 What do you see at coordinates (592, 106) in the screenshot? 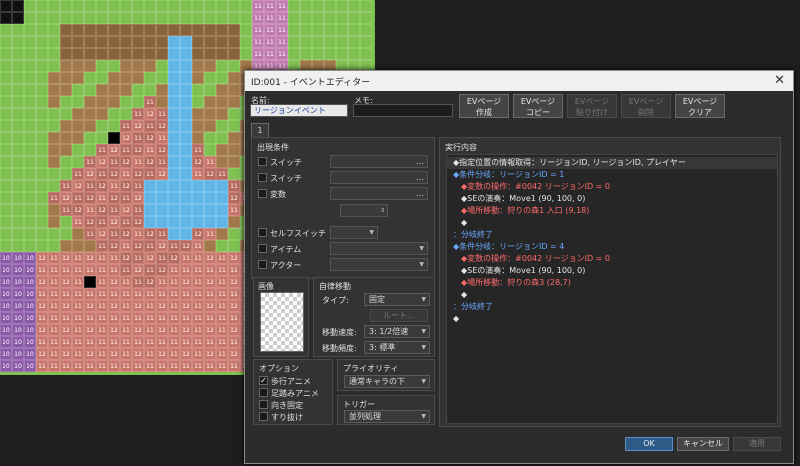
I see `ev-page-button-3: EVページ 貼り付け` at bounding box center [592, 106].